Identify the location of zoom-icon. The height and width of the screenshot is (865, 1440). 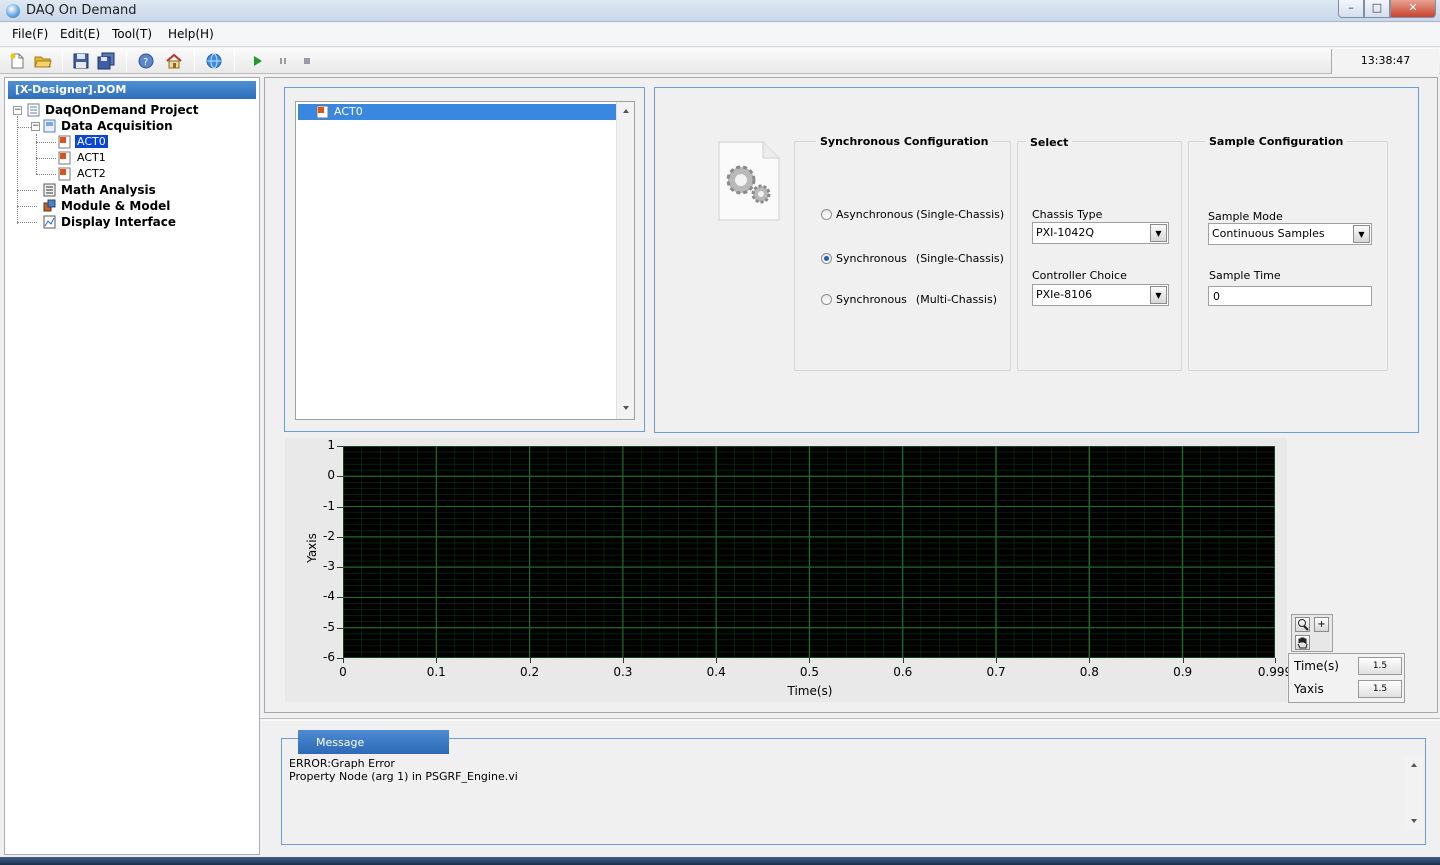
(1302, 624).